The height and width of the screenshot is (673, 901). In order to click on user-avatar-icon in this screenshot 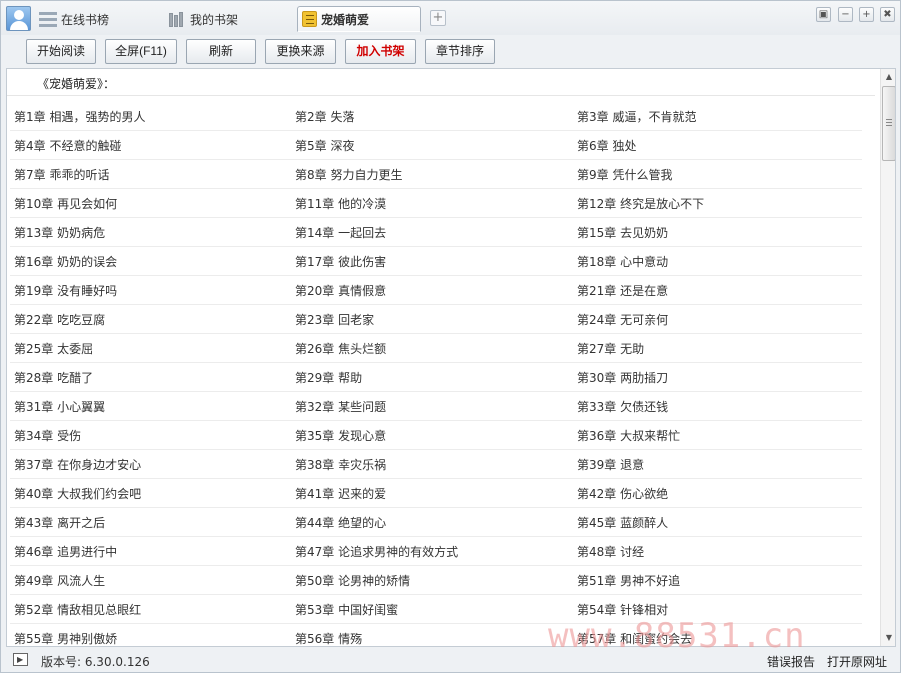, I will do `click(18, 18)`.